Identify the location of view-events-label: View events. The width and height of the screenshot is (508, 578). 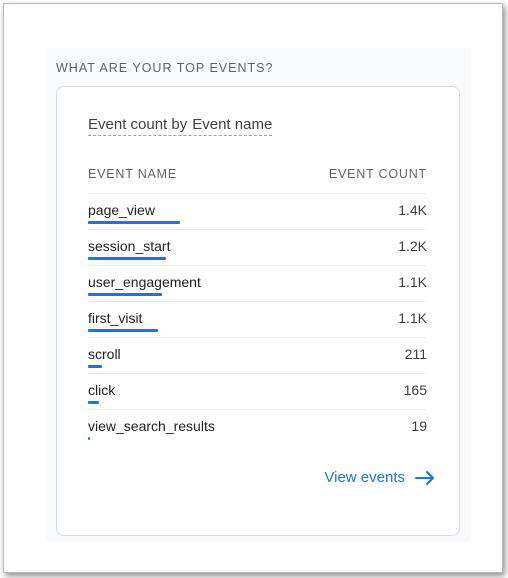
(364, 477).